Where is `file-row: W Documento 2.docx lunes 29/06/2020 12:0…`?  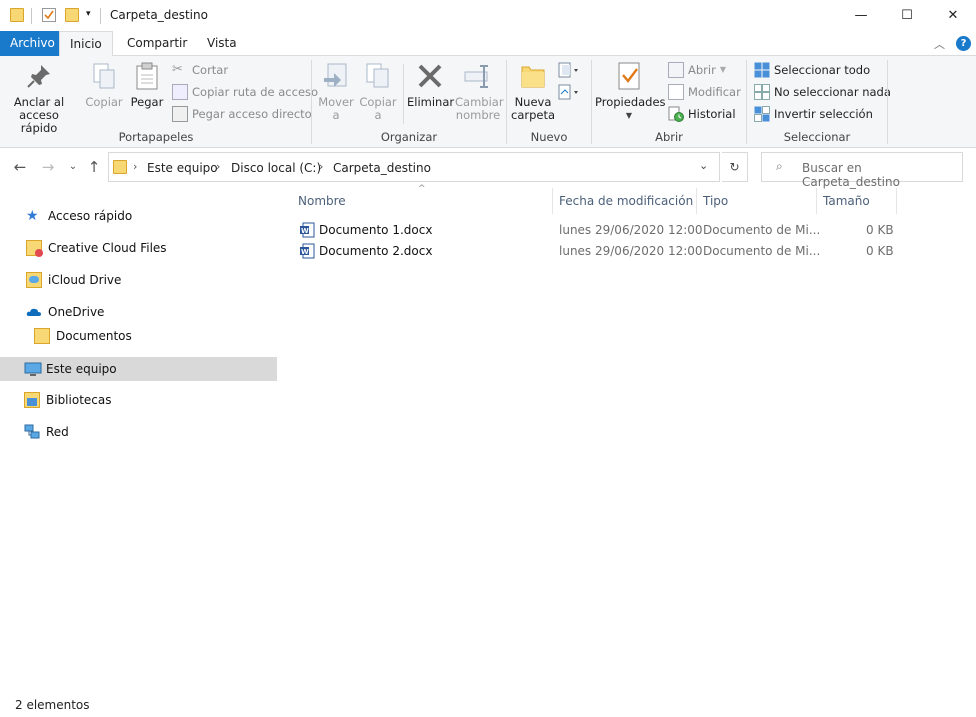 file-row: W Documento 2.docx lunes 29/06/2020 12:0… is located at coordinates (597, 251).